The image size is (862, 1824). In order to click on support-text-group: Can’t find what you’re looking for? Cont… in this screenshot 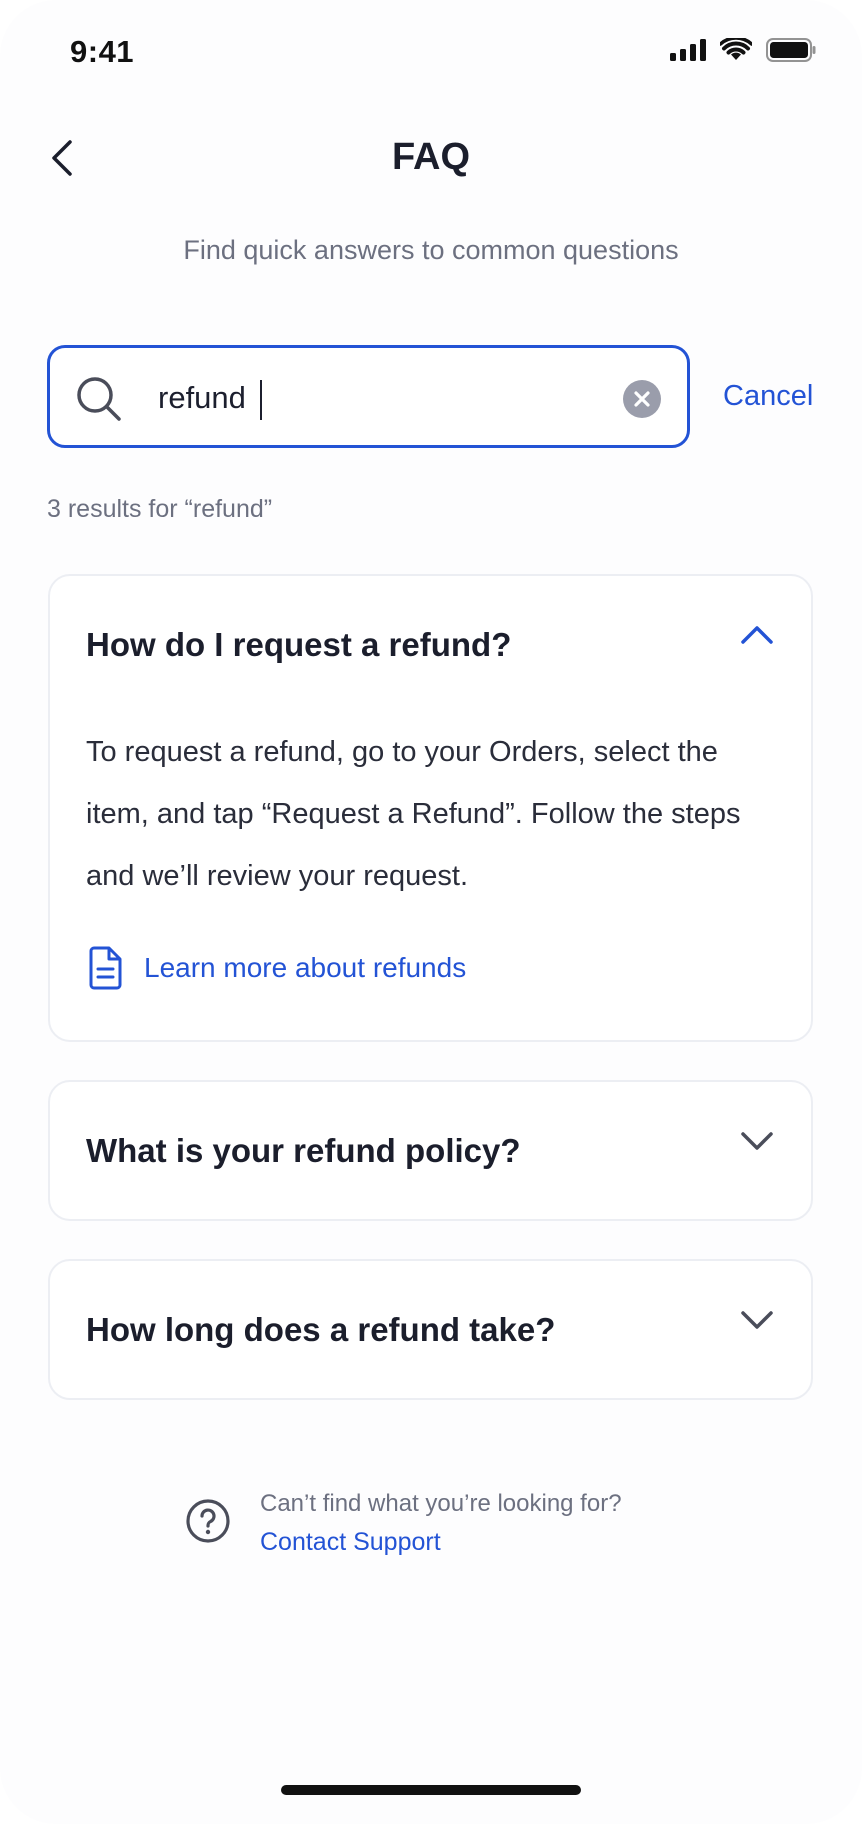, I will do `click(441, 1523)`.